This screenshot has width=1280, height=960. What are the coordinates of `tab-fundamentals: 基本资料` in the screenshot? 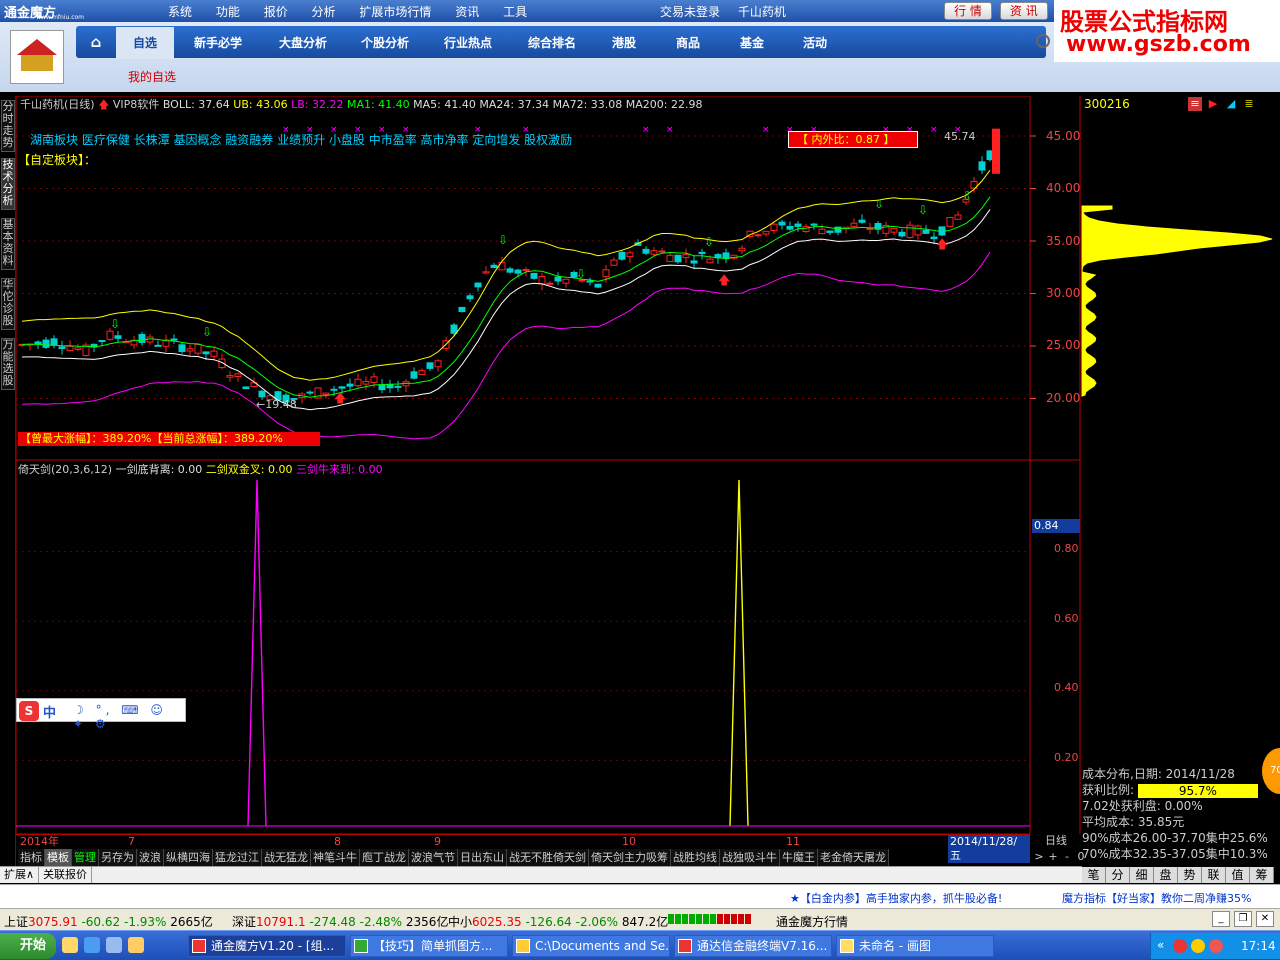 It's located at (8, 244).